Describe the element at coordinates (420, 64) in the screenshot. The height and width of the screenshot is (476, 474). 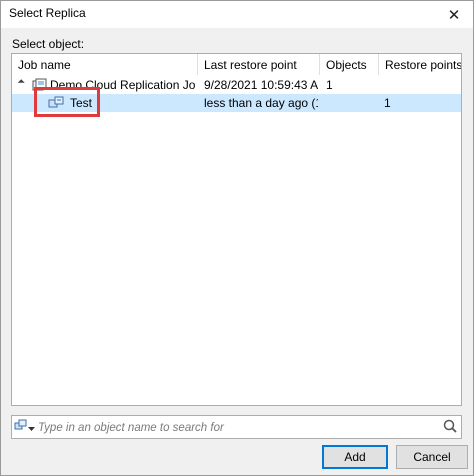
I see `column-header-restore-points: Restore points` at that location.